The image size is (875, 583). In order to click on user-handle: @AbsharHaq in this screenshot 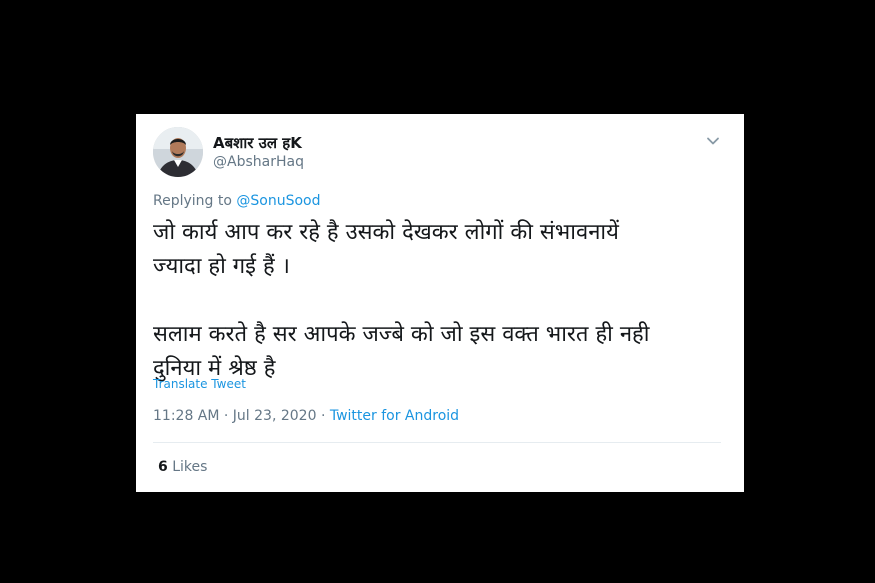, I will do `click(258, 162)`.